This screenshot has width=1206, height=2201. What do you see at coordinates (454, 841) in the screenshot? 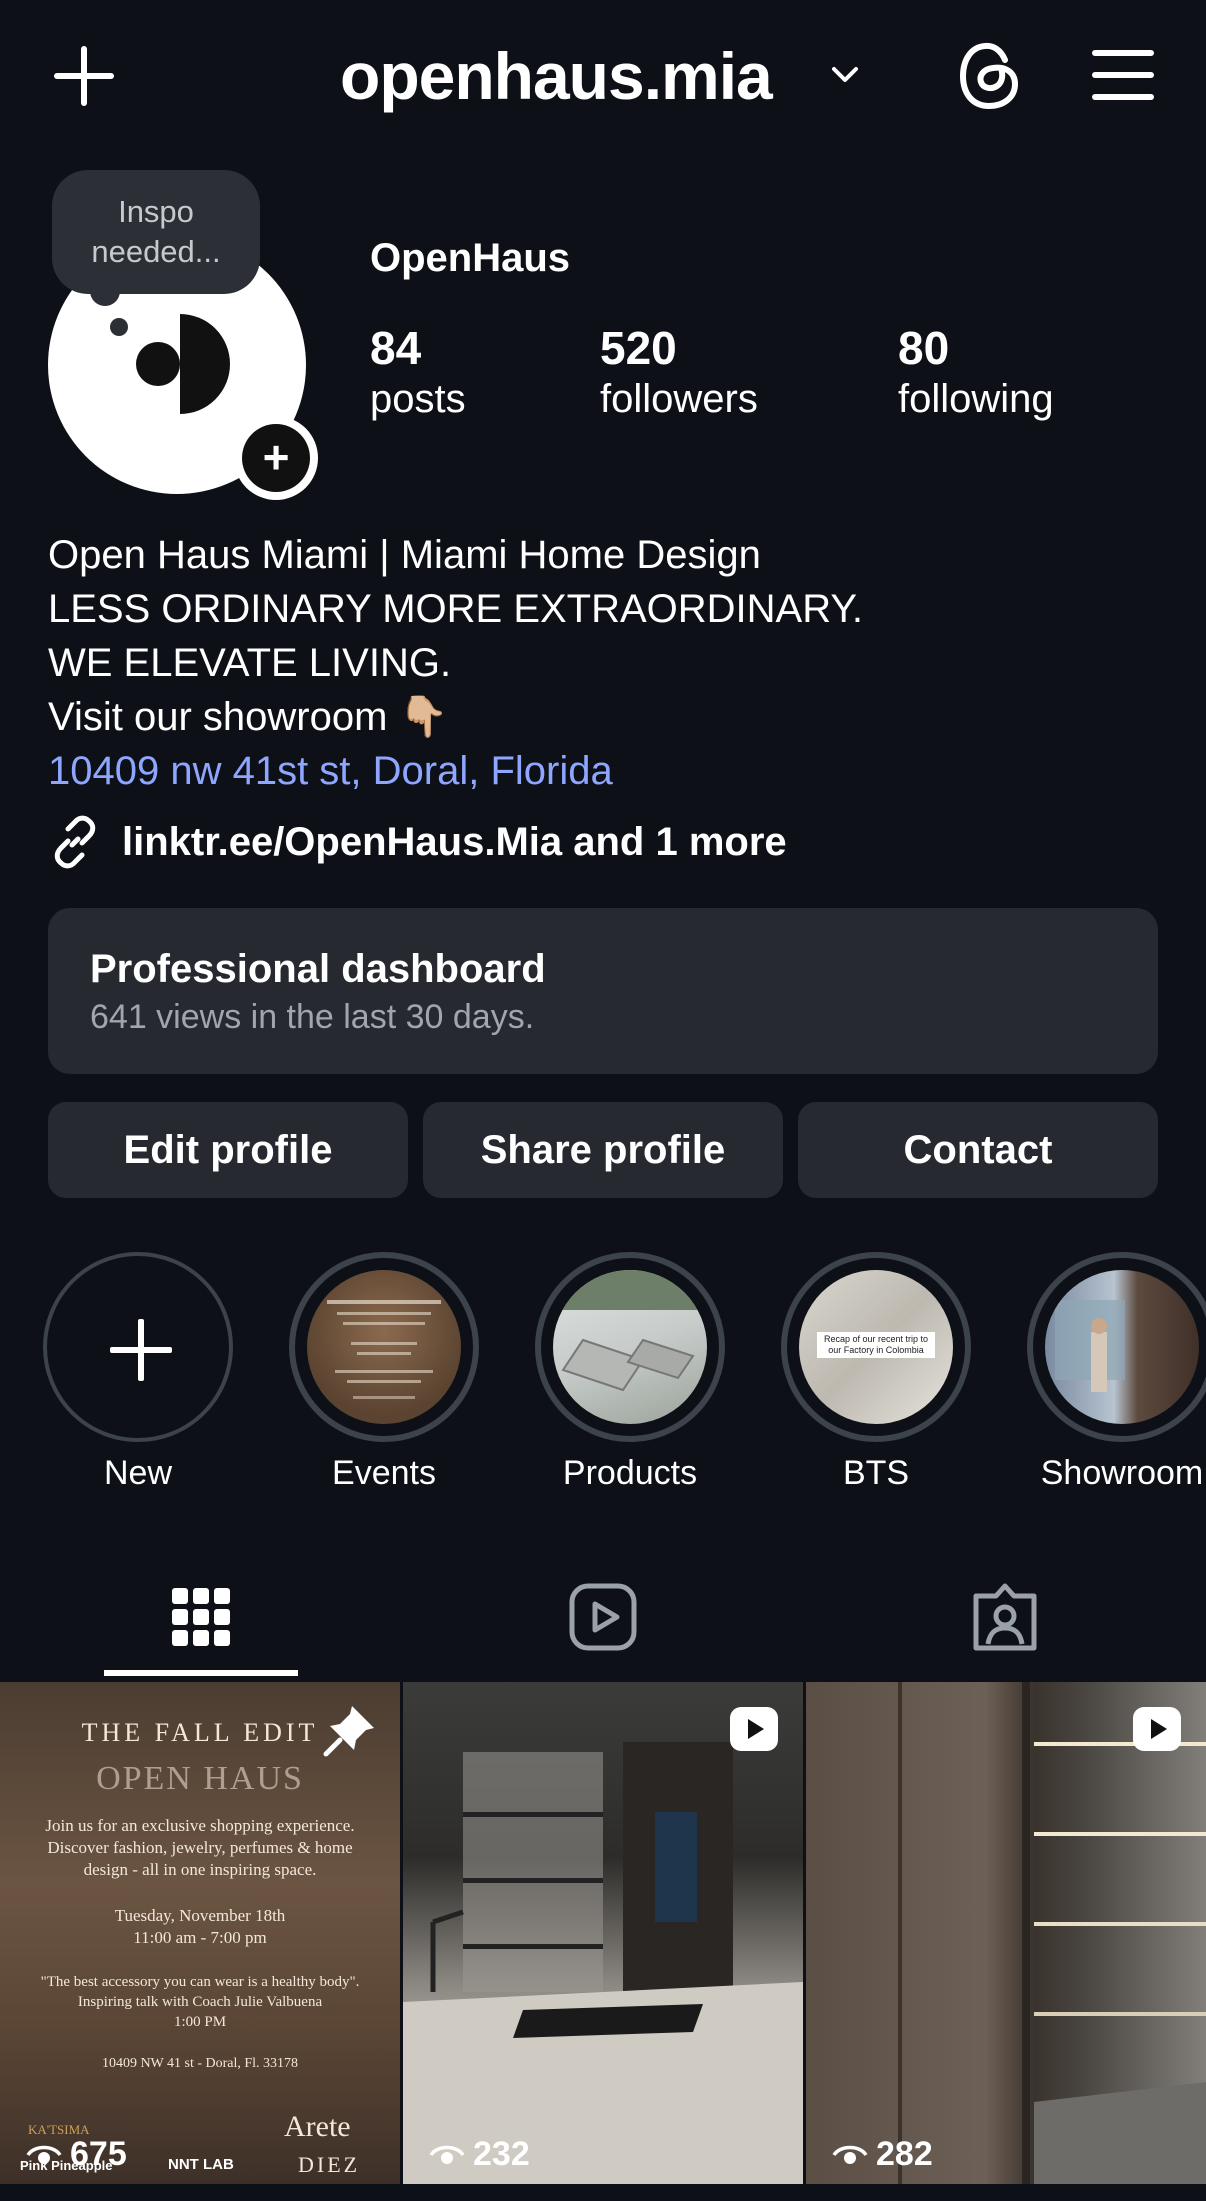
I see `link-text: linktr.ee/OpenHaus.Mia and 1 more` at bounding box center [454, 841].